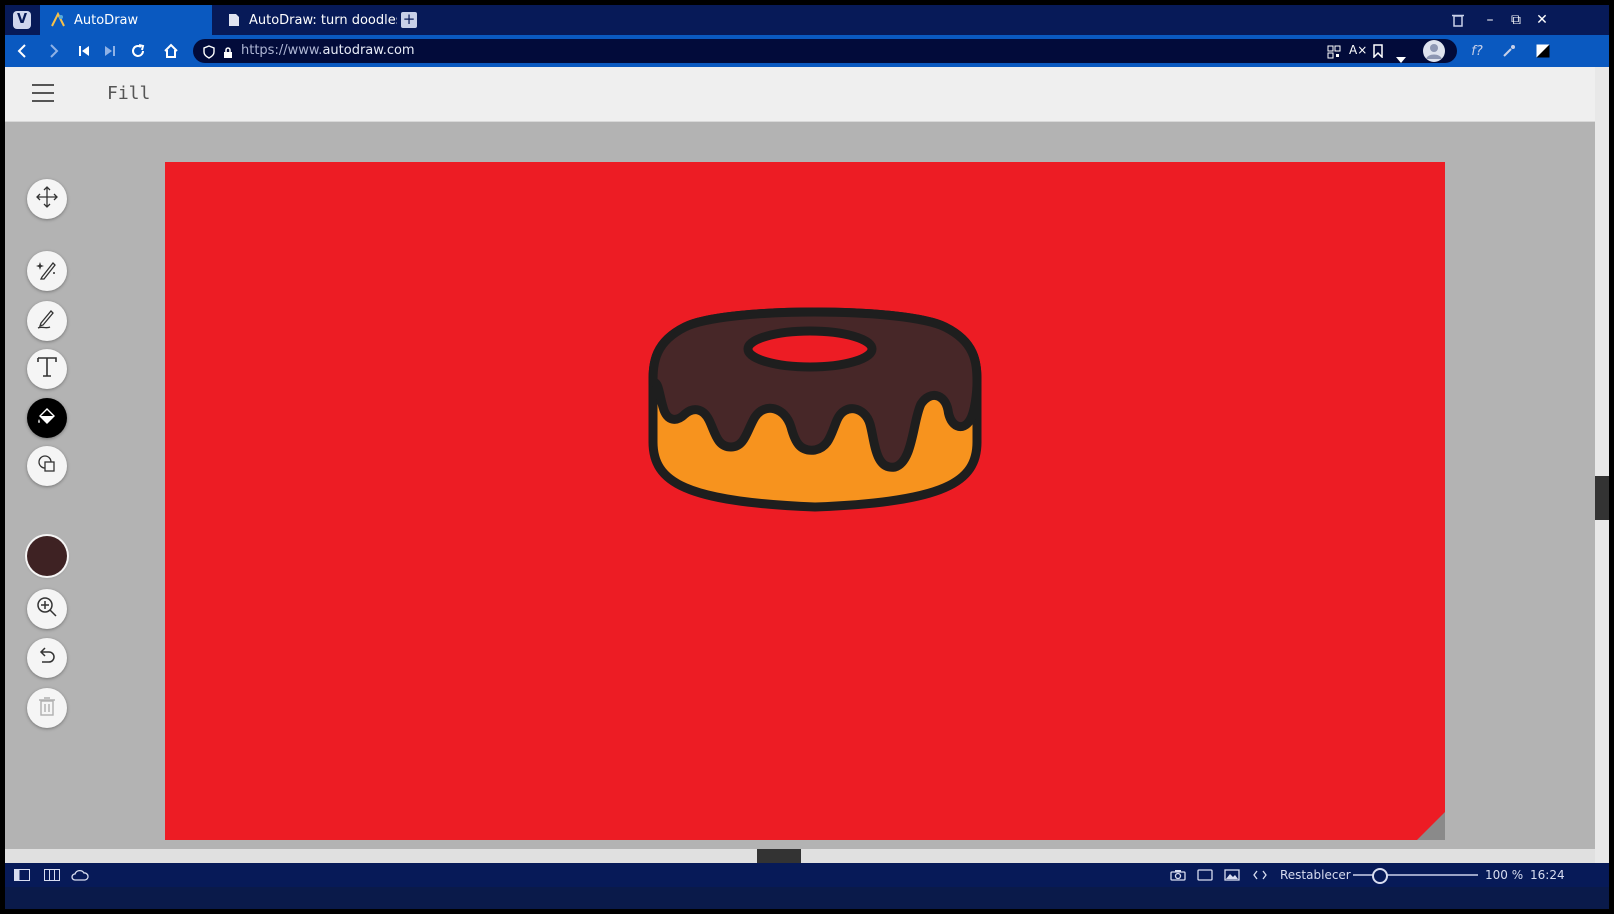 The image size is (1614, 914). What do you see at coordinates (129, 93) in the screenshot?
I see `mode-title: Fill` at bounding box center [129, 93].